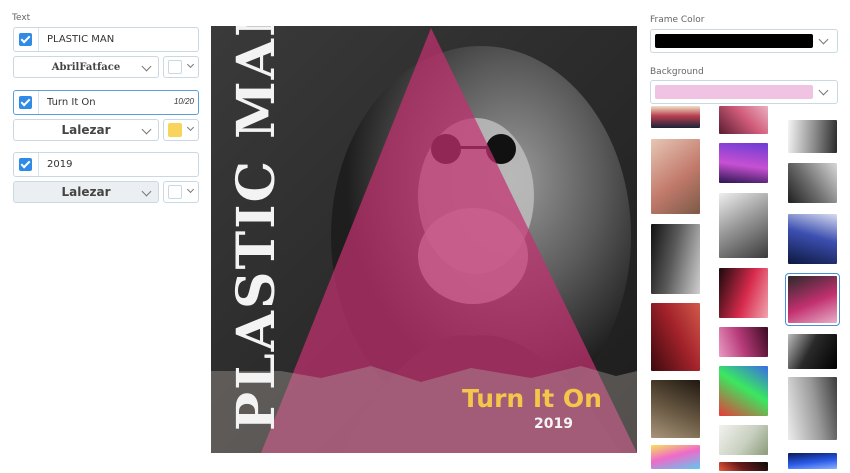  I want to click on text-1-color-select, so click(181, 67).